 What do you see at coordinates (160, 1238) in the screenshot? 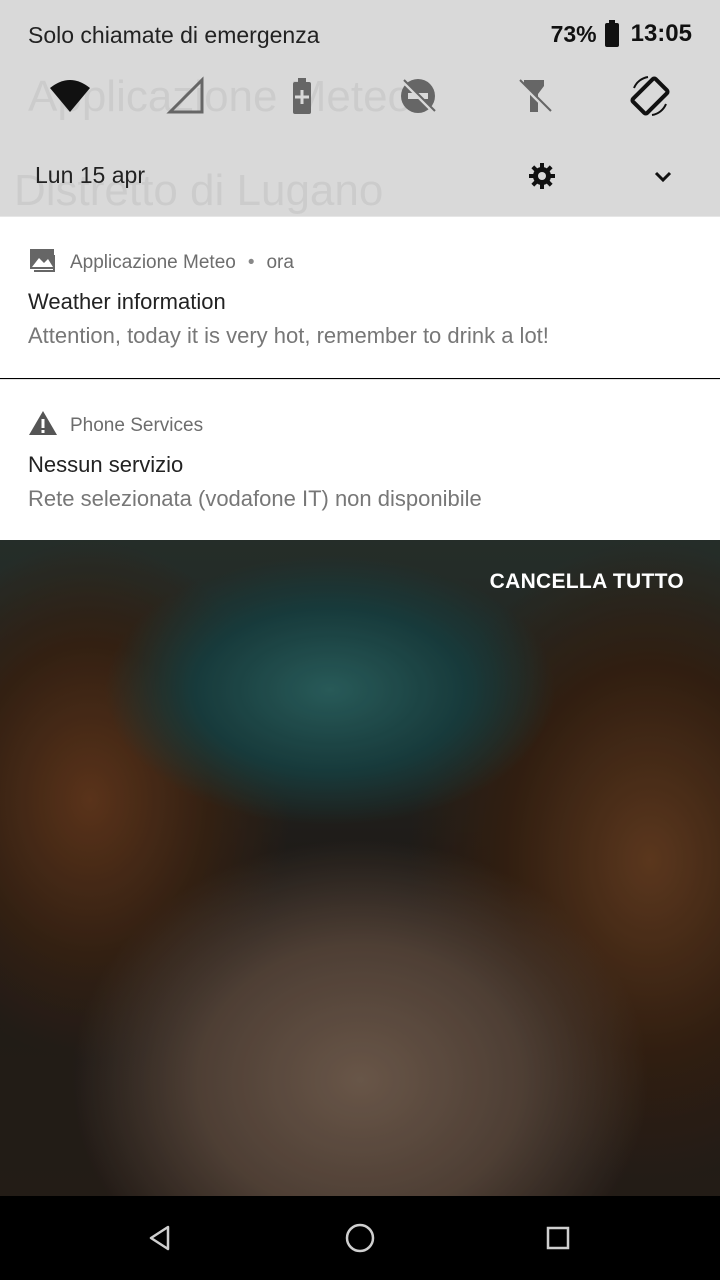
I see `back-button` at bounding box center [160, 1238].